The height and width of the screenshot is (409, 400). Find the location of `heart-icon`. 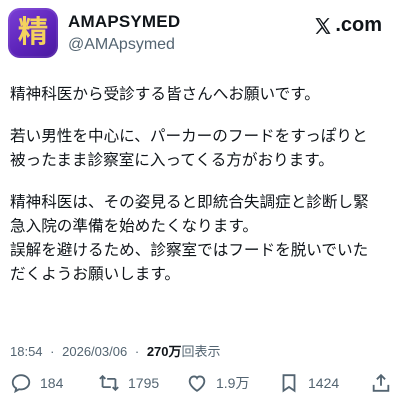

heart-icon is located at coordinates (197, 383).